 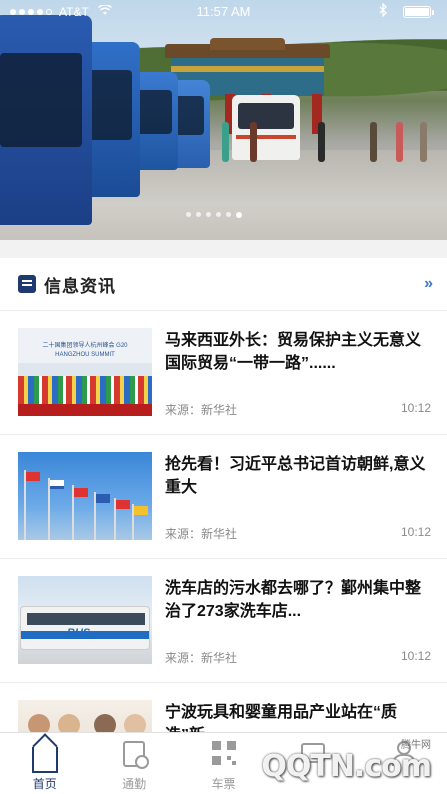 I want to click on commute-icon, so click(x=136, y=755).